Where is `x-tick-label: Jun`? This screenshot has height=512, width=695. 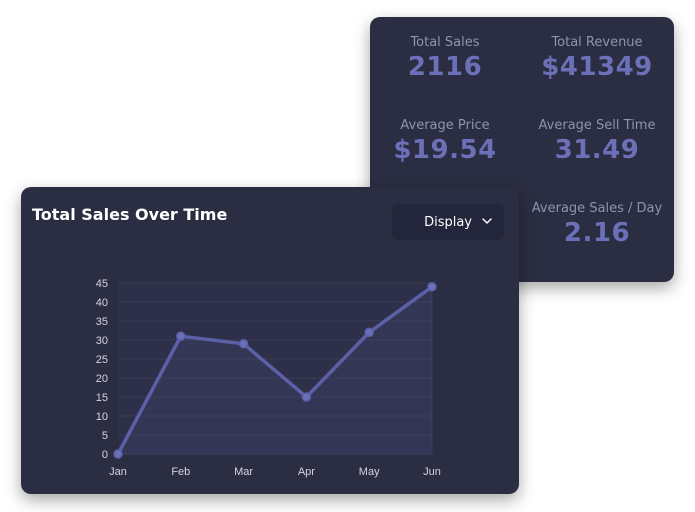
x-tick-label: Jun is located at coordinates (432, 472).